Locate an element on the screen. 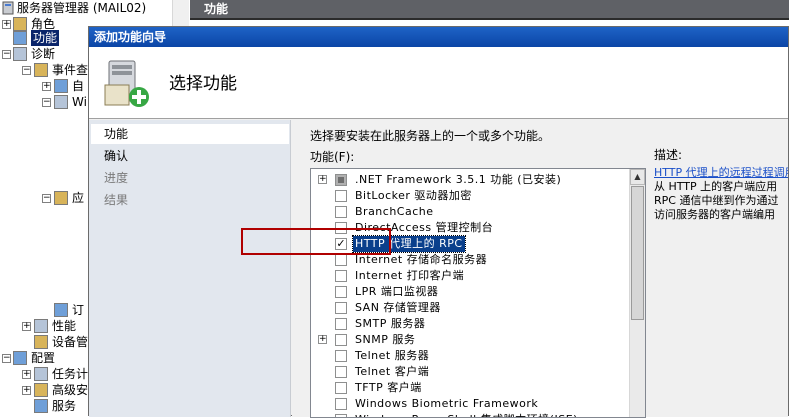  feature-row: TFTP 客户端 is located at coordinates (470, 388).